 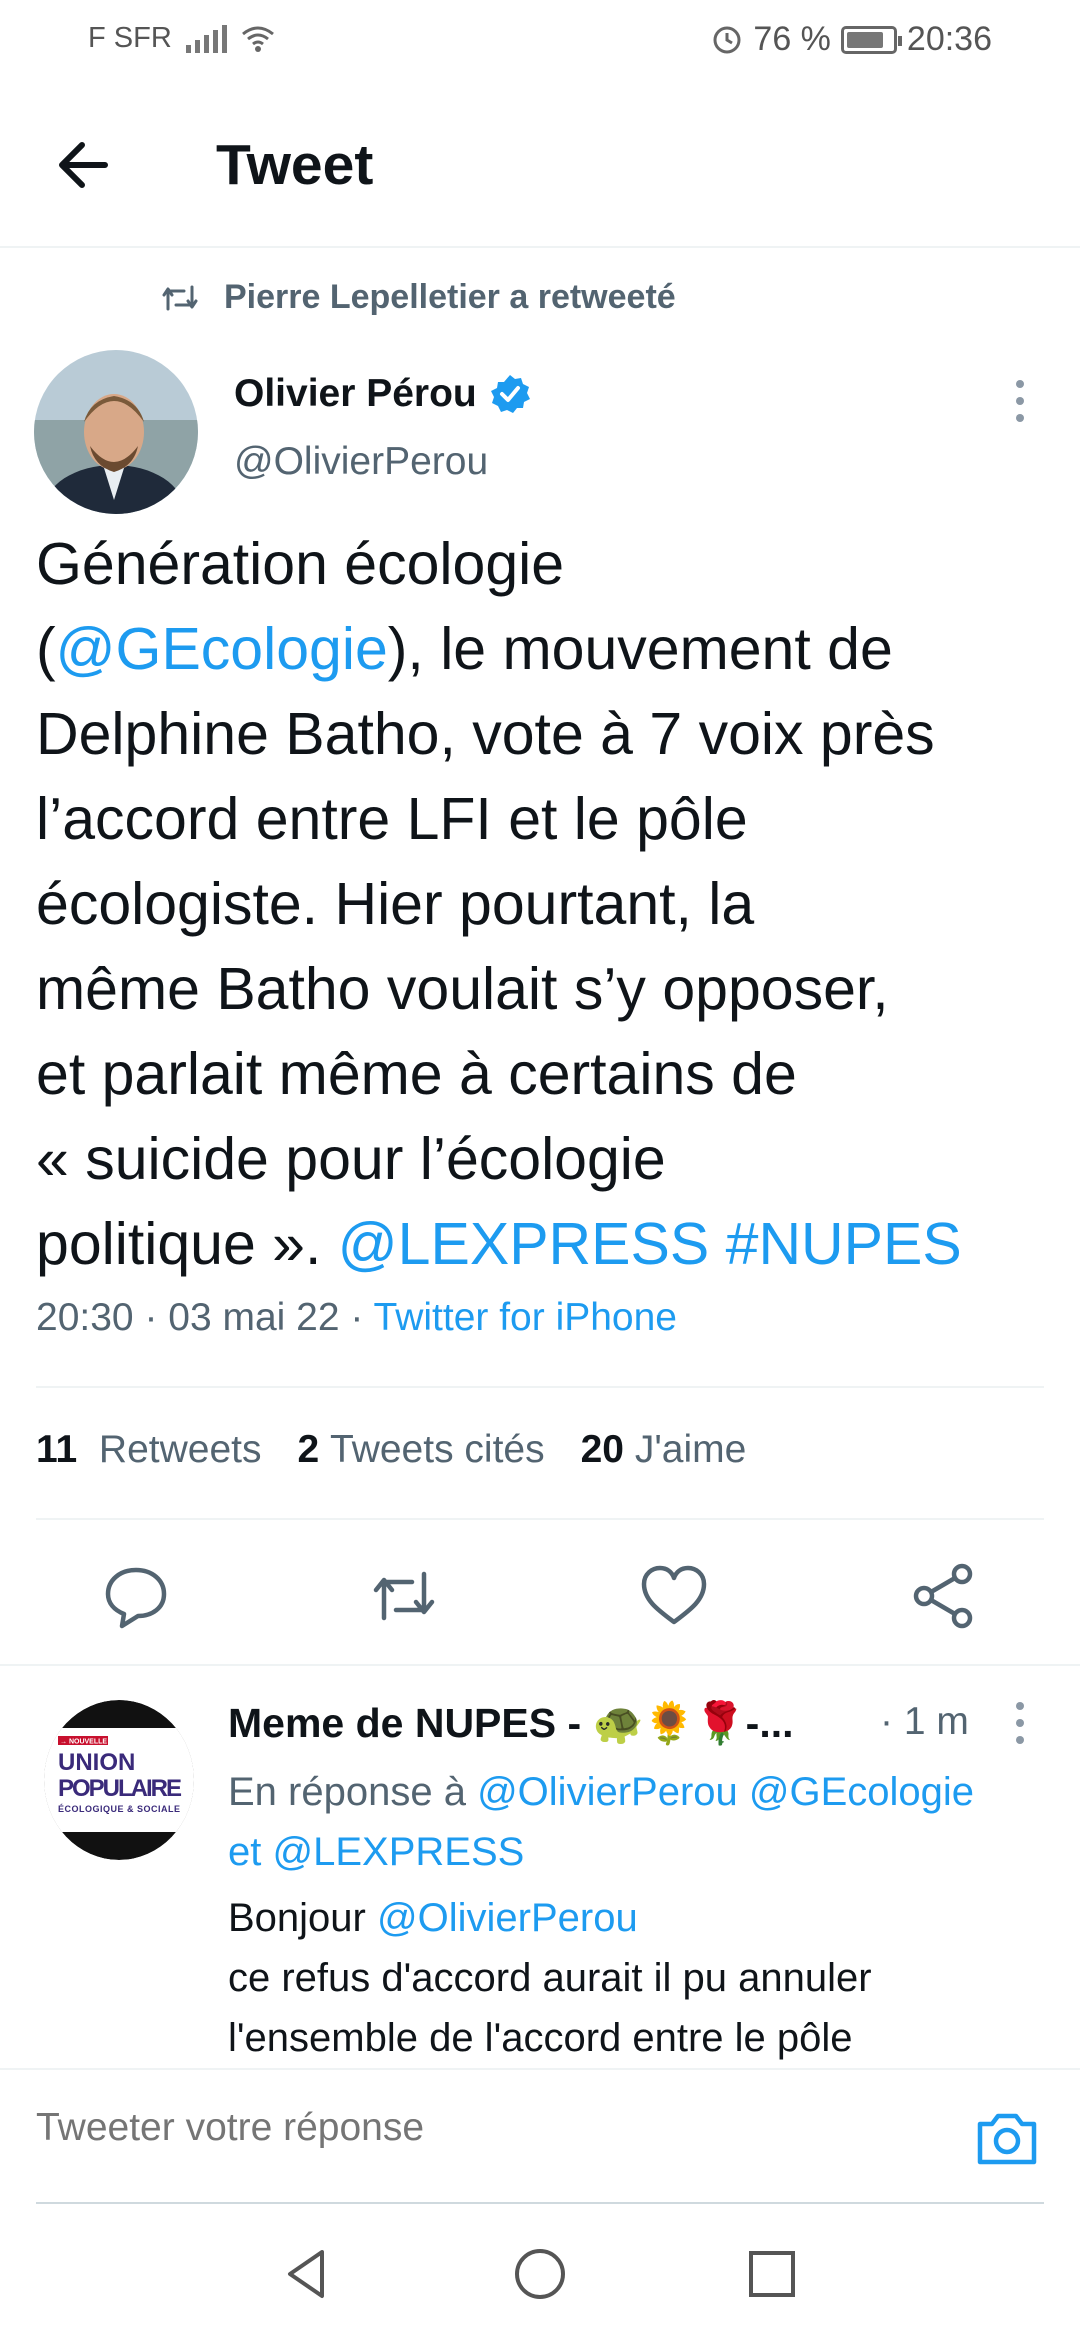 I want to click on likes-label: J'aime, so click(x=690, y=1449).